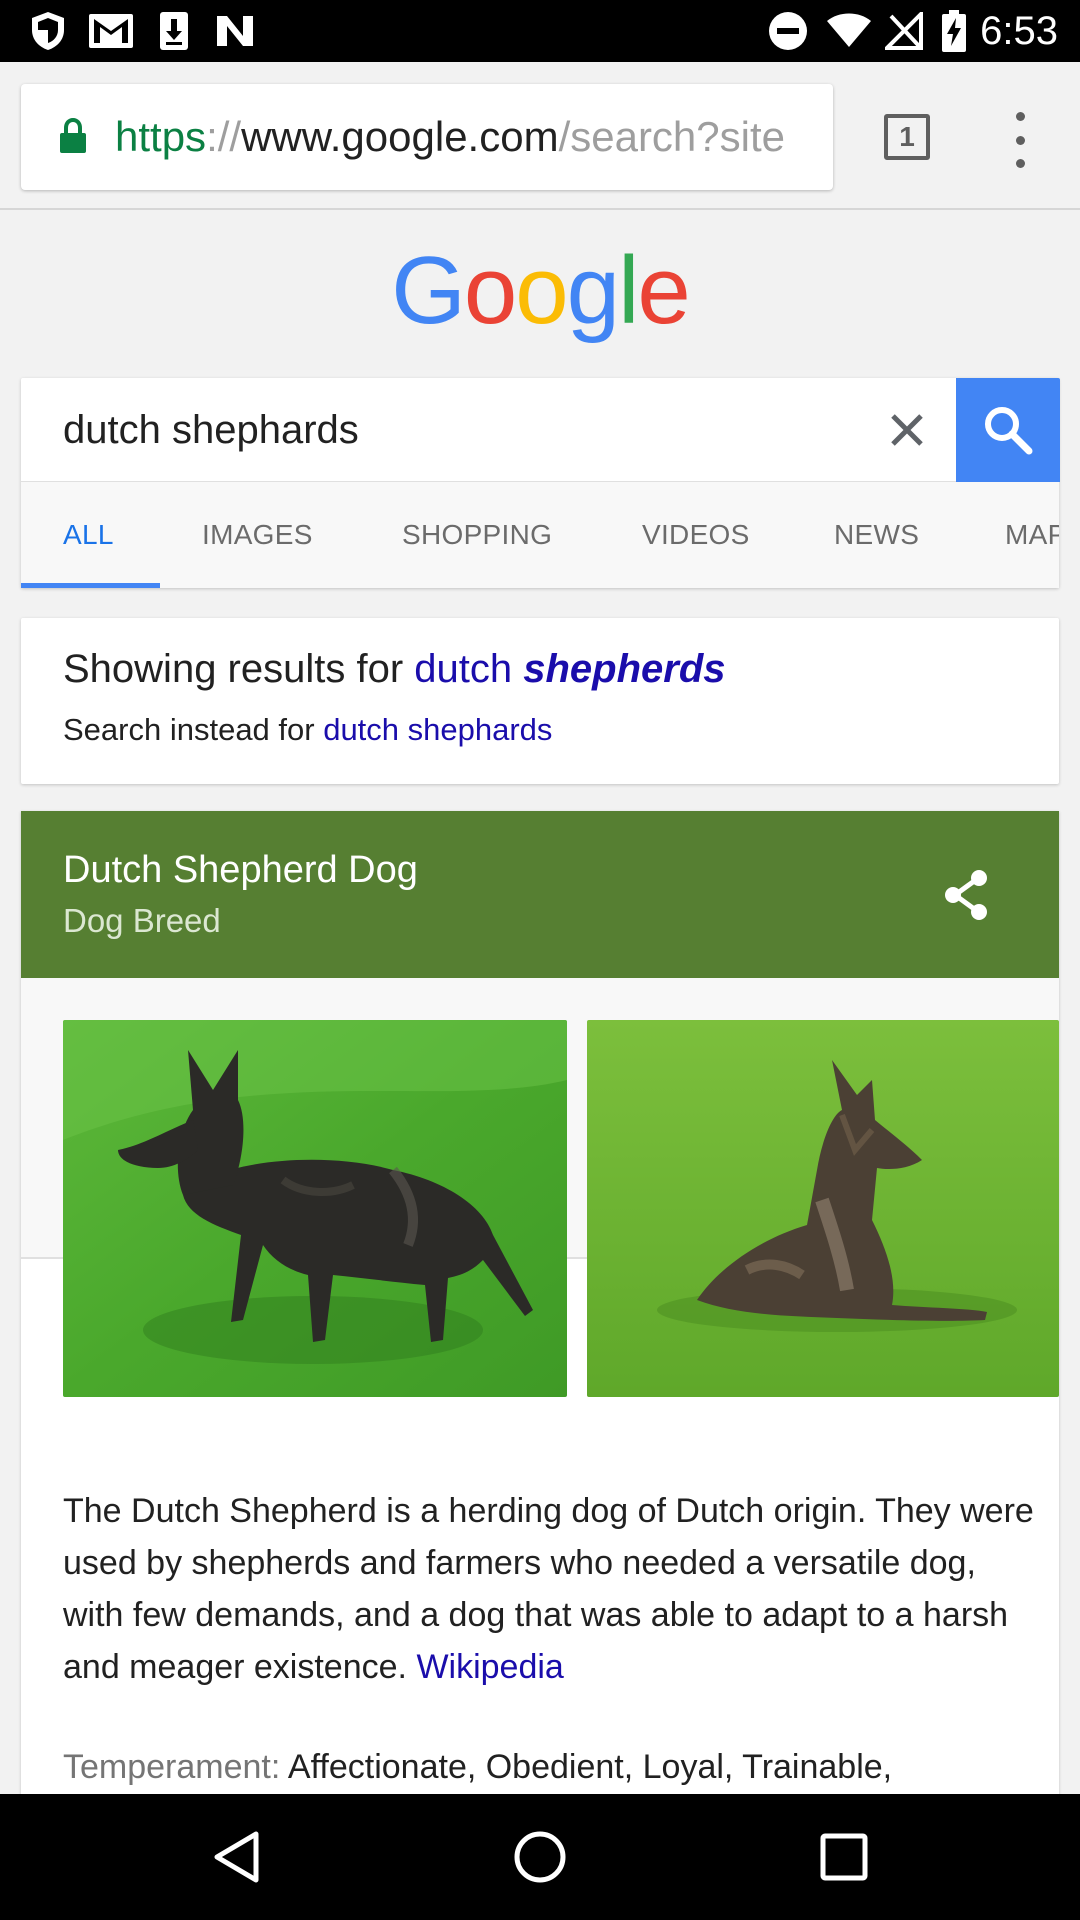  I want to click on search-card: ALL IMAGES SHOPPING VIDEOS NEWS MAPS, so click(540, 483).